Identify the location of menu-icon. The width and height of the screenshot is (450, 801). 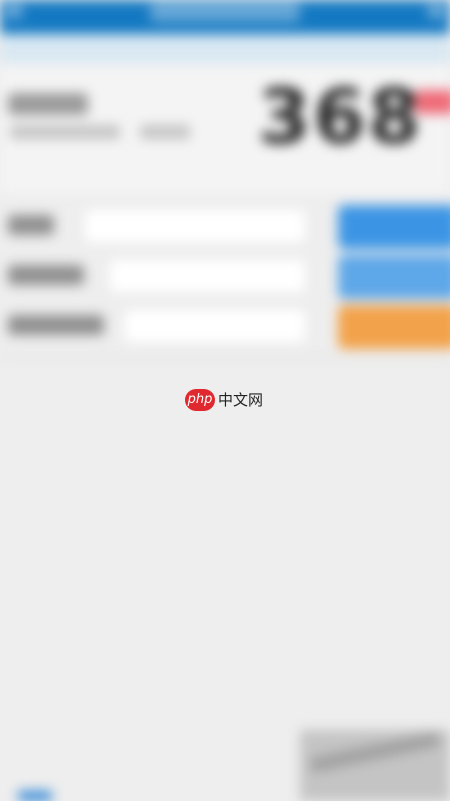
(436, 11).